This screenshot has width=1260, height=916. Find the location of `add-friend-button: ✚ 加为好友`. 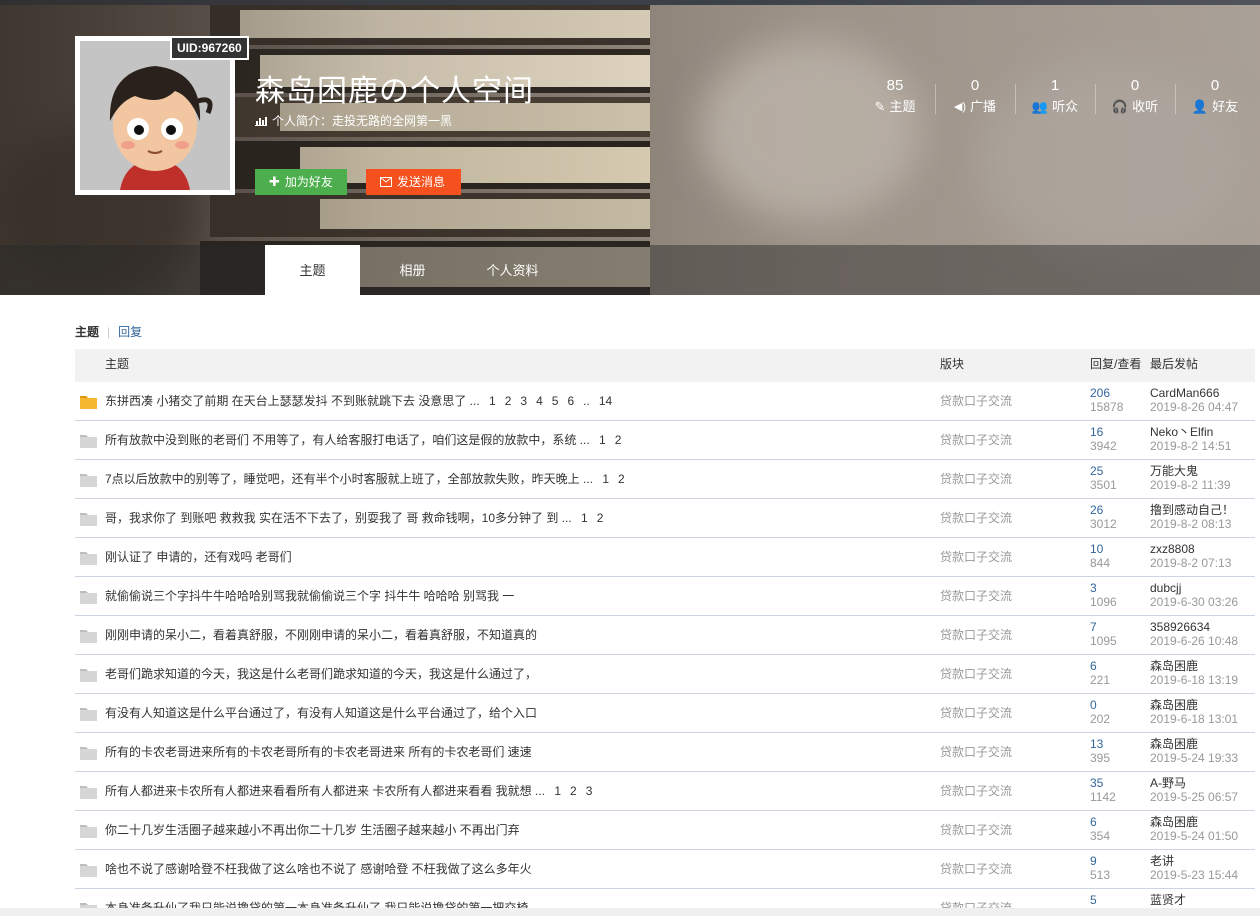

add-friend-button: ✚ 加为好友 is located at coordinates (301, 182).